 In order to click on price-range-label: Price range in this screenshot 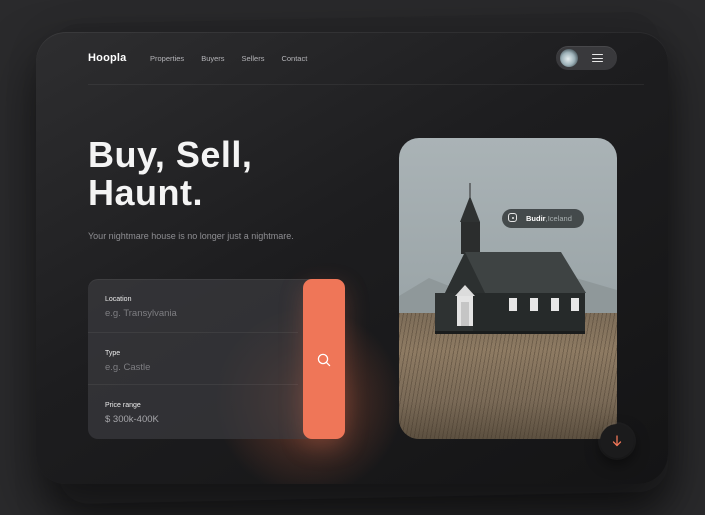, I will do `click(123, 405)`.